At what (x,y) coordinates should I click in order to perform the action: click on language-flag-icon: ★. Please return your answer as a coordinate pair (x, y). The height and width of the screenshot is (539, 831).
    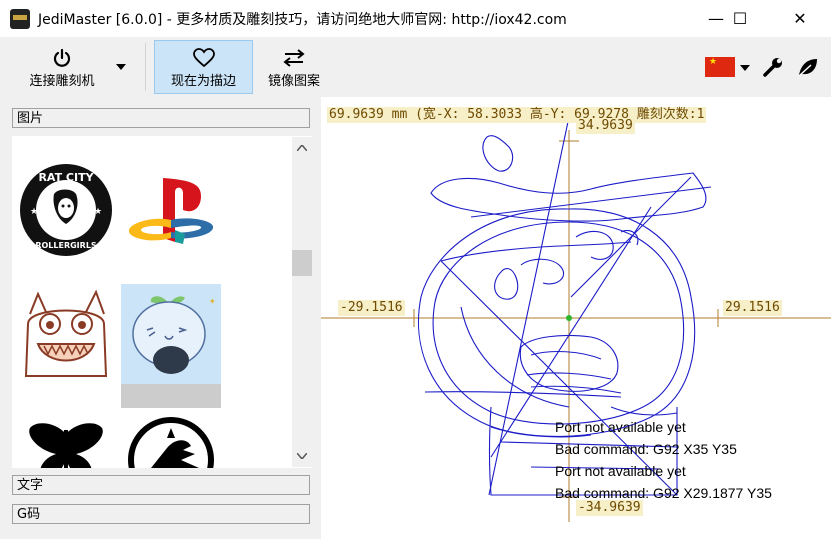
    Looking at the image, I should click on (720, 67).